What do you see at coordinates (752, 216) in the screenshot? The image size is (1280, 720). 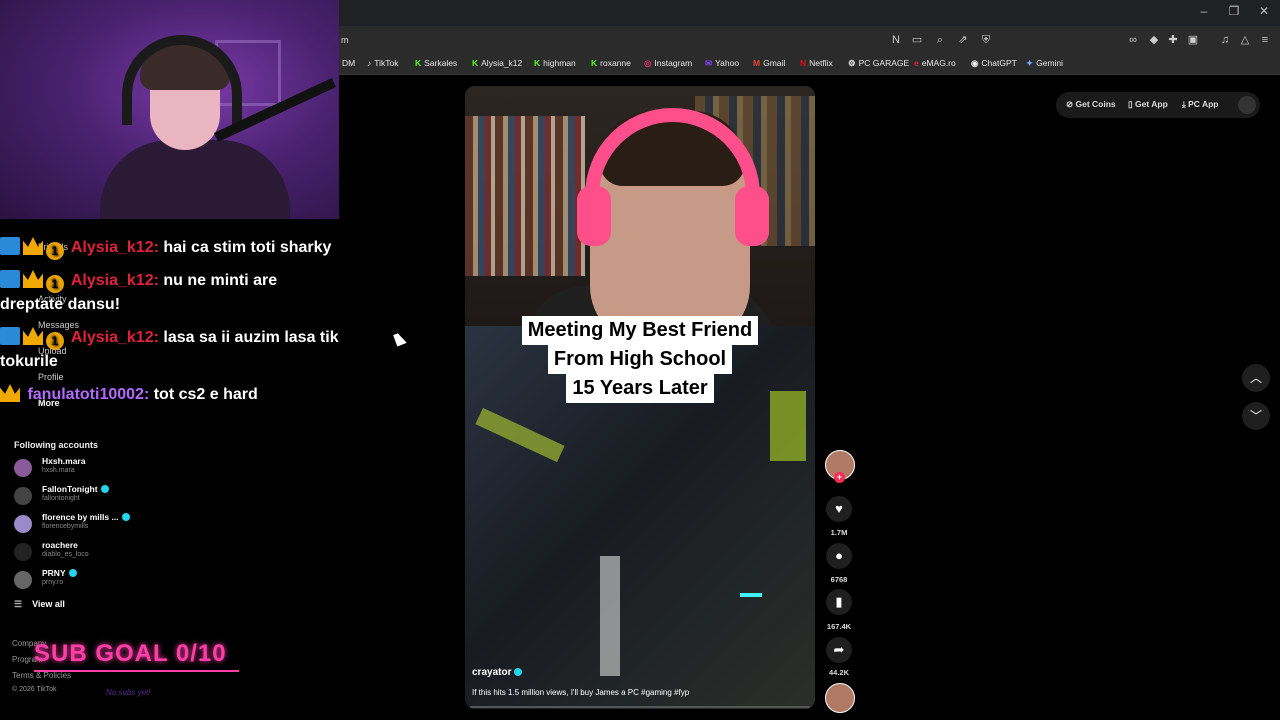 I see `video-frame-headphones` at bounding box center [752, 216].